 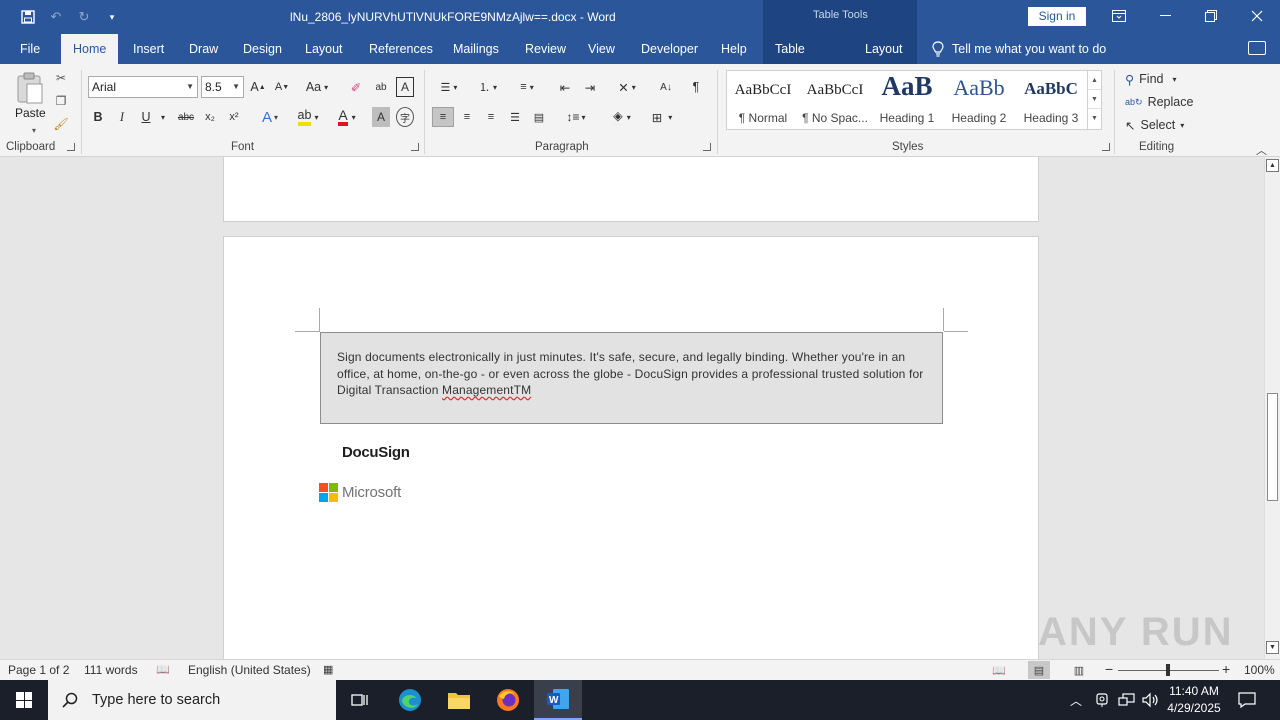 What do you see at coordinates (1106, 147) in the screenshot?
I see `styles-launcher-icon` at bounding box center [1106, 147].